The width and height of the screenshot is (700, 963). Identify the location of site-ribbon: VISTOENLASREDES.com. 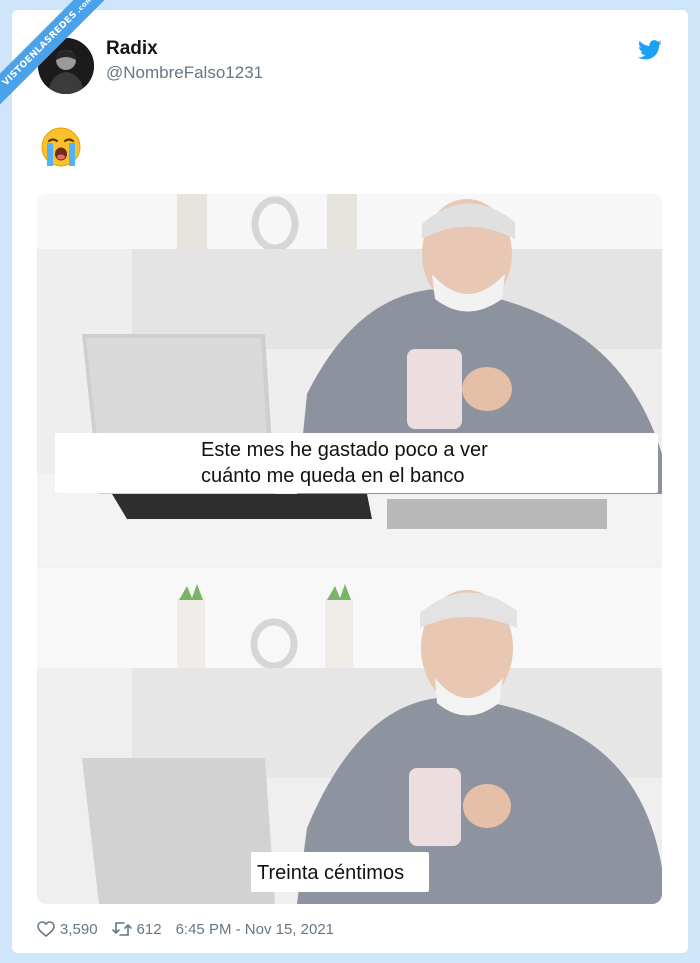
(60, 60).